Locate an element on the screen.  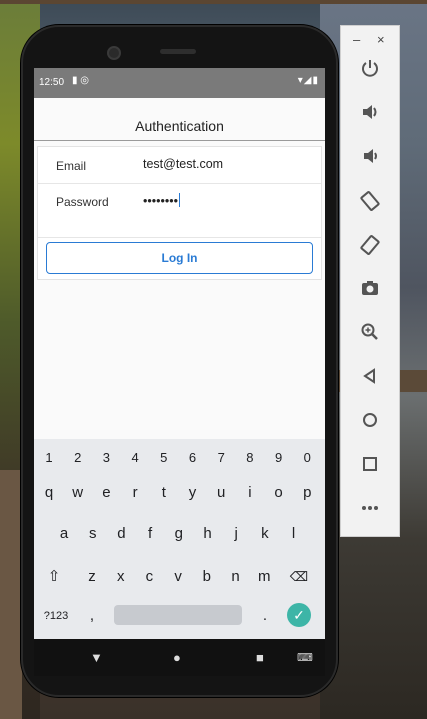
comma-key: , is located at coordinates (92, 616).